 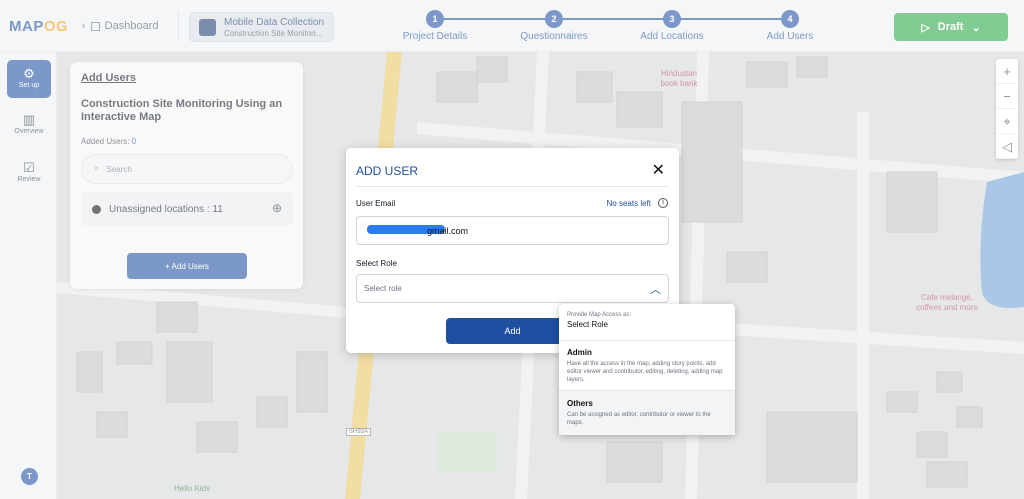 What do you see at coordinates (599, 315) in the screenshot?
I see `dropdown-hint: Provide Map Access as:` at bounding box center [599, 315].